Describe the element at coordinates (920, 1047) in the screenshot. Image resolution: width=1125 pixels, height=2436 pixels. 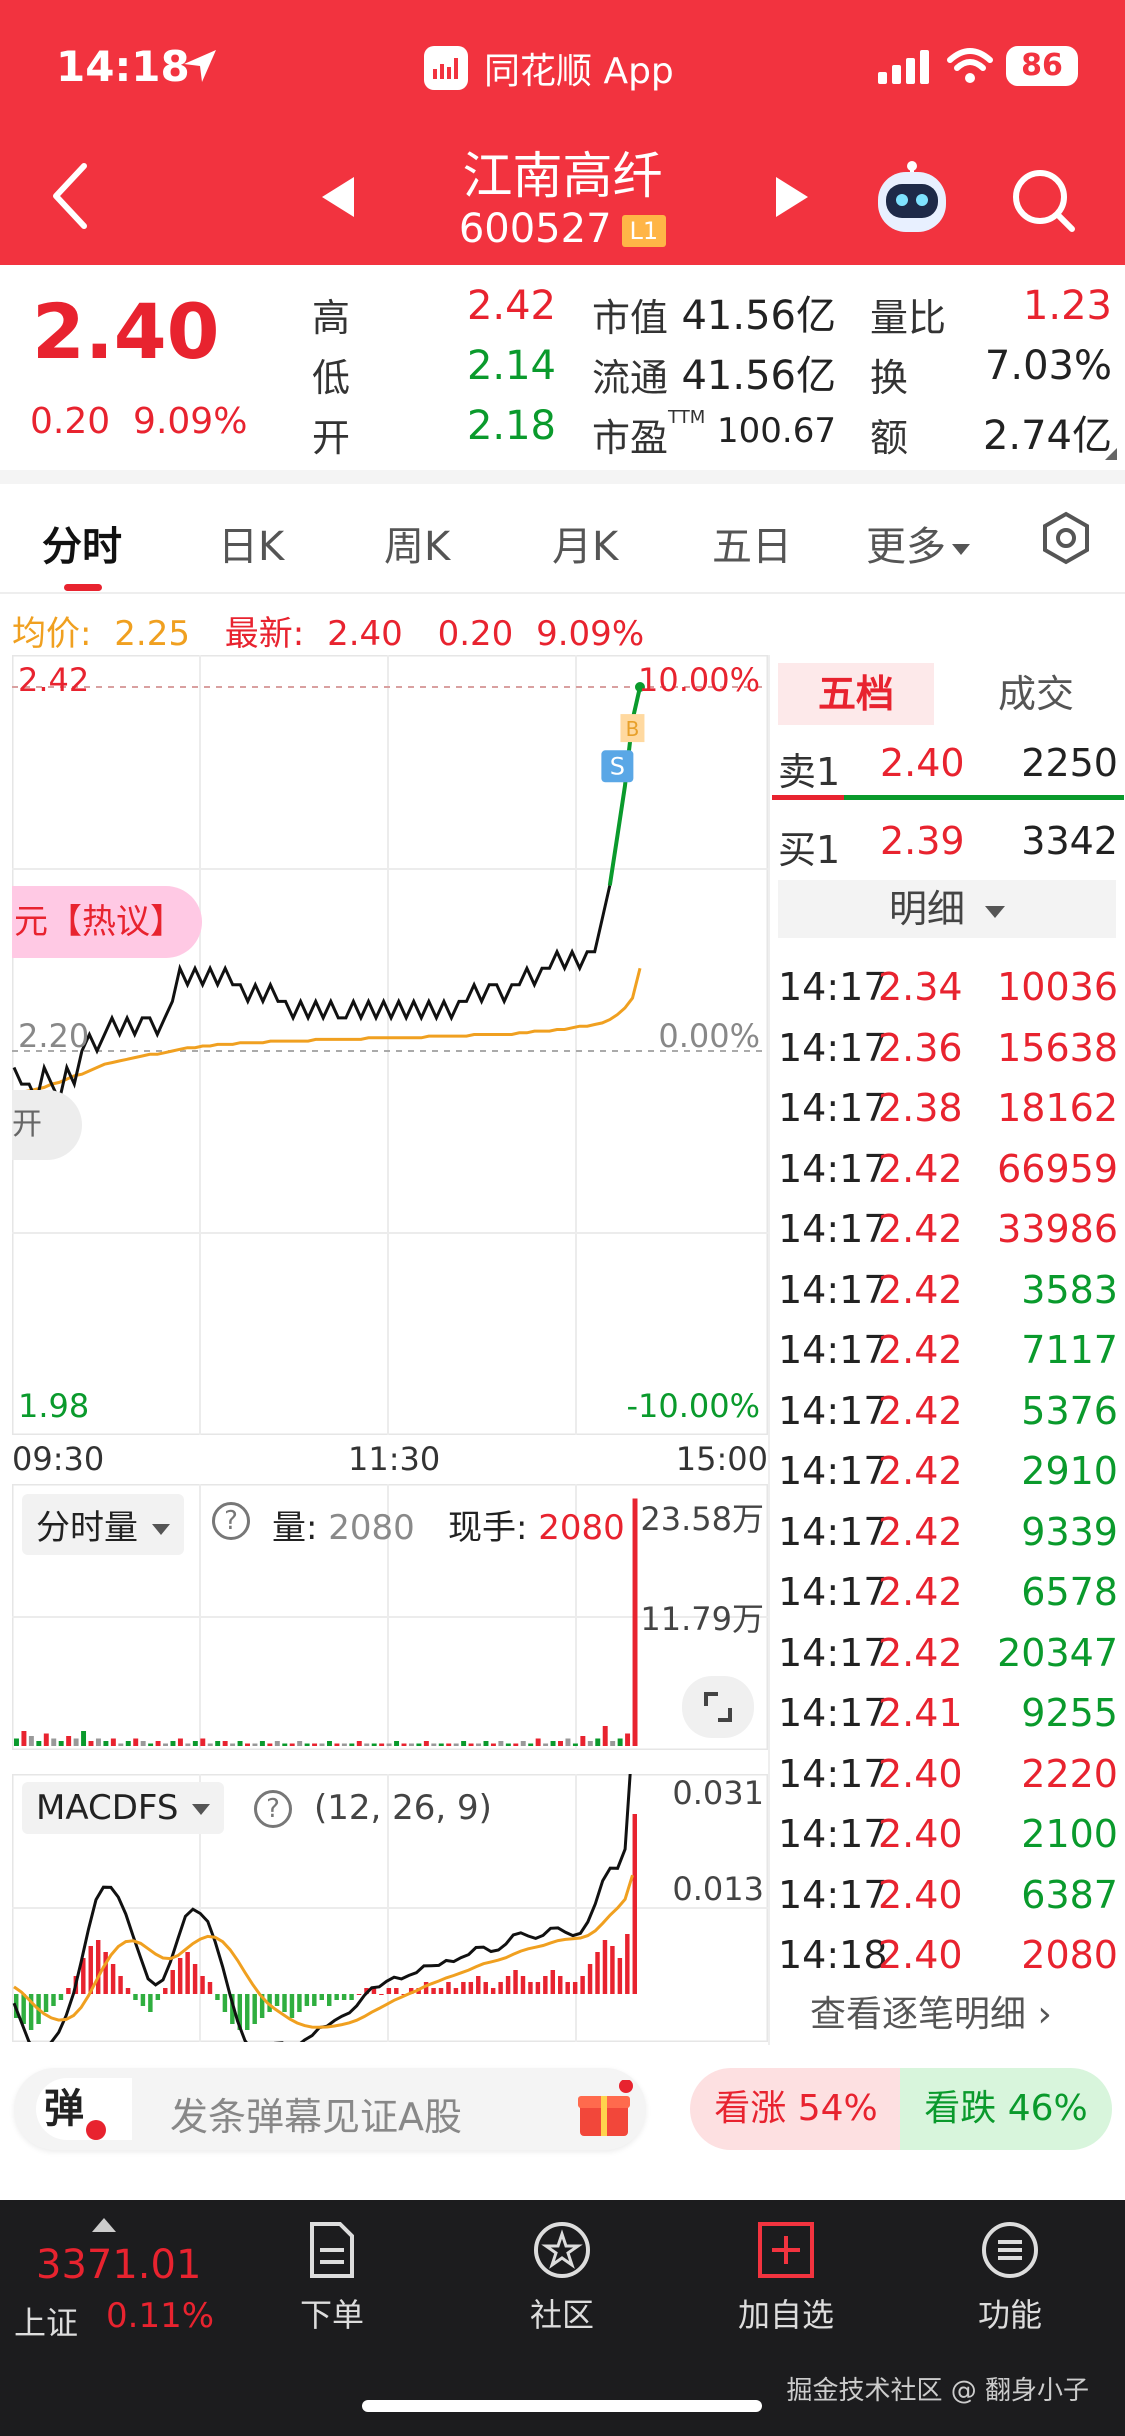
I see `tick-price: 2.36` at that location.